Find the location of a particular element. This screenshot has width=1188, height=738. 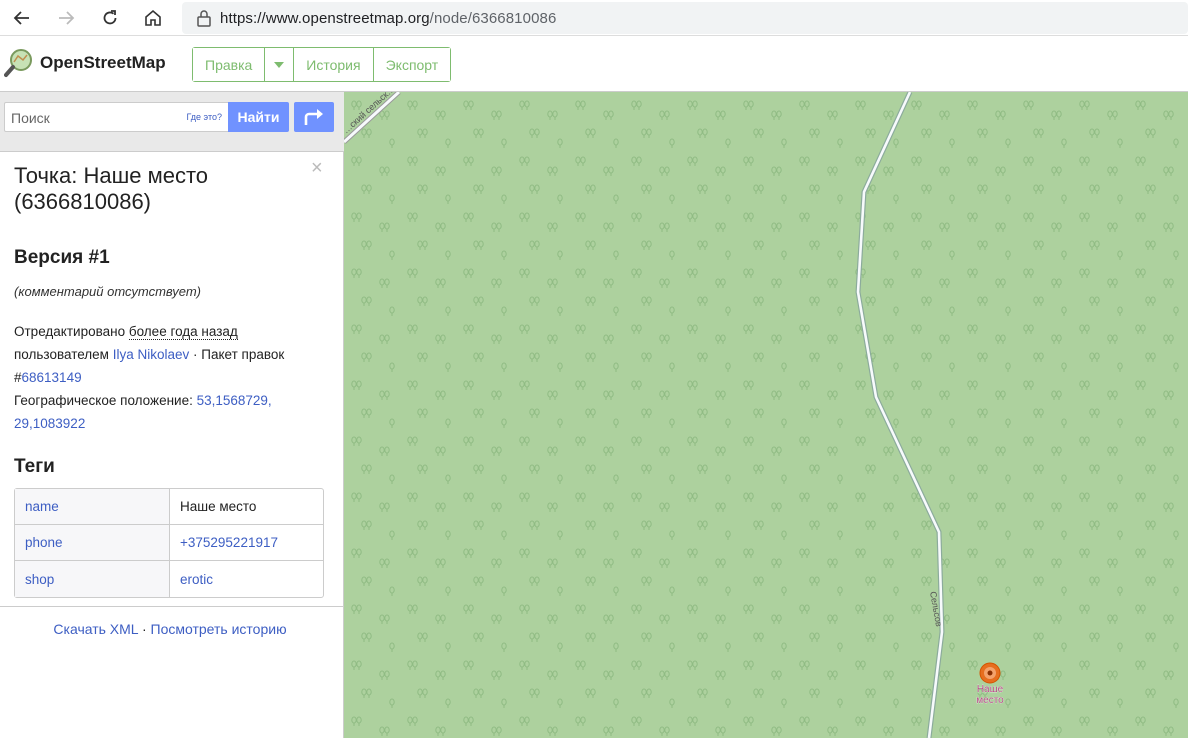

search-input: Поиск Где это? is located at coordinates (116, 117).